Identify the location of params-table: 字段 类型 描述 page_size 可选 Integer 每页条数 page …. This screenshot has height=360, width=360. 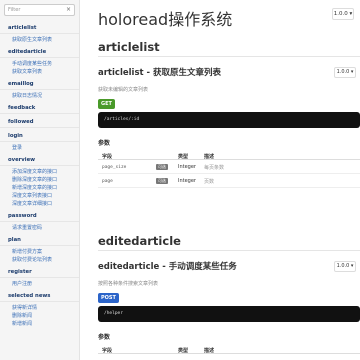
(229, 169).